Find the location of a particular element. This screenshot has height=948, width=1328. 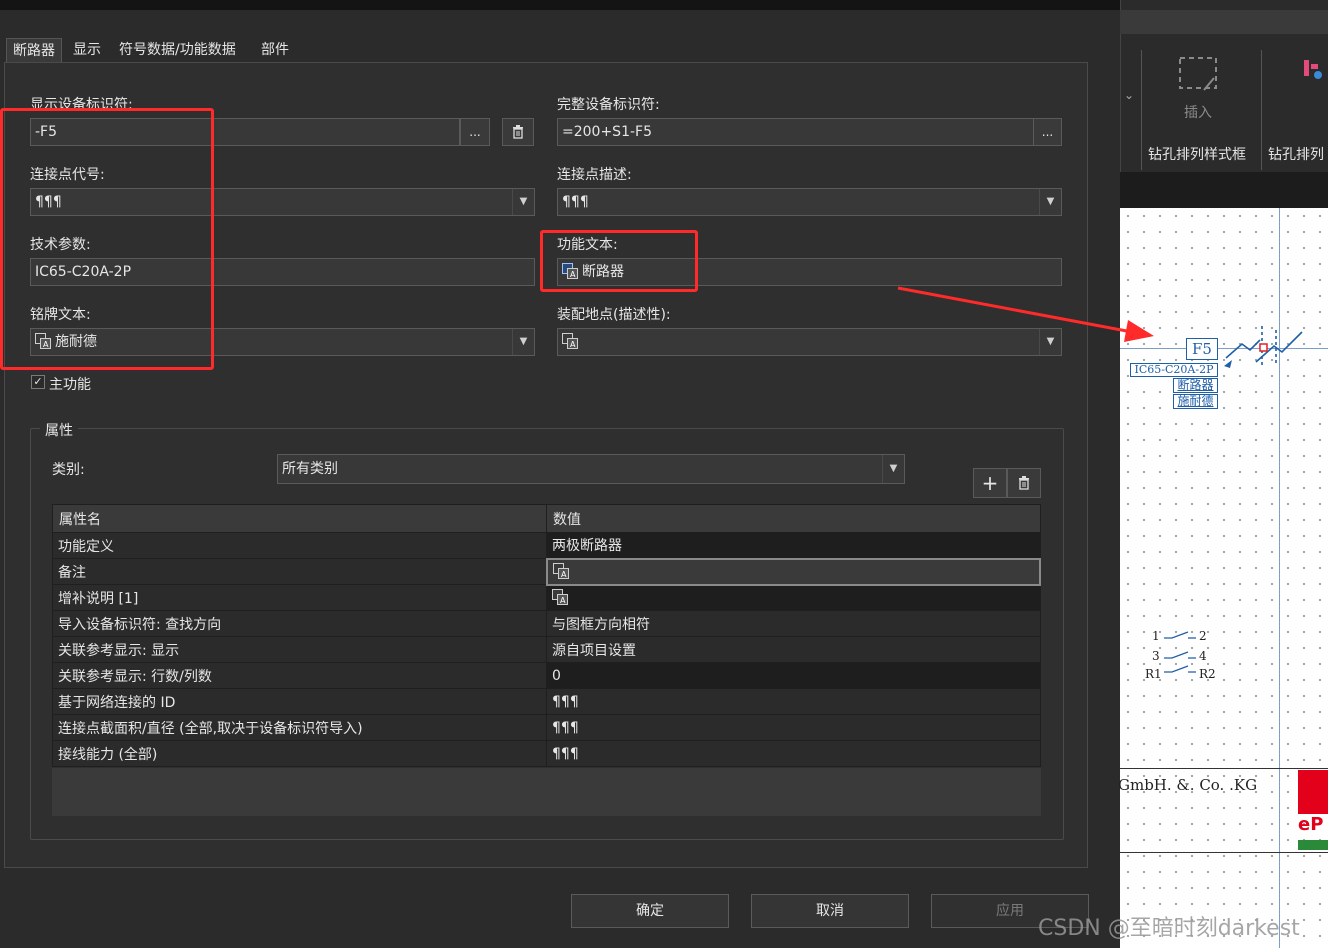

property-name: 关联参考显示: 行数/列数 is located at coordinates (299, 675).